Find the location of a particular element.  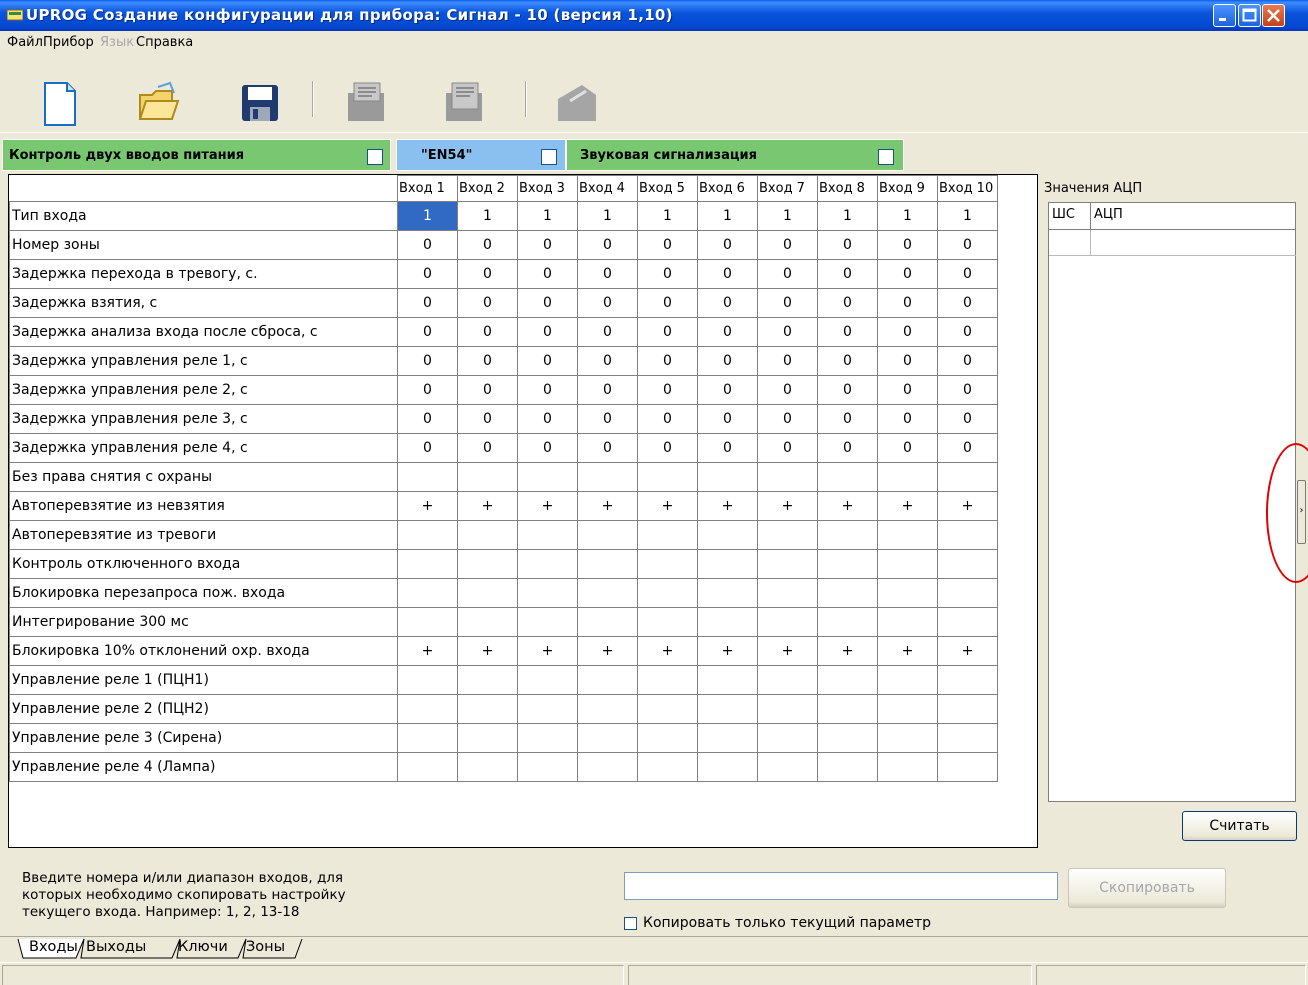

column-header: Вход 9 is located at coordinates (907, 188).